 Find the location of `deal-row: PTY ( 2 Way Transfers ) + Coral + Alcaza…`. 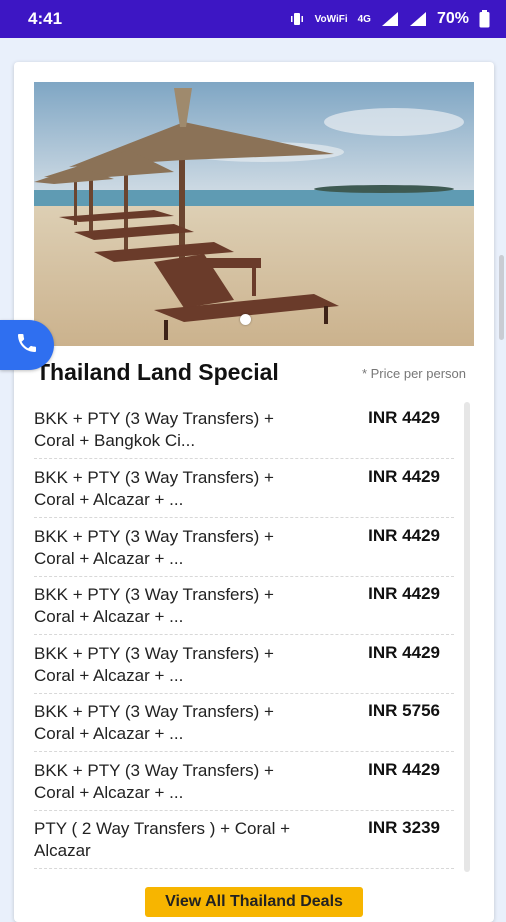

deal-row: PTY ( 2 Way Transfers ) + Coral + Alcaza… is located at coordinates (244, 839).